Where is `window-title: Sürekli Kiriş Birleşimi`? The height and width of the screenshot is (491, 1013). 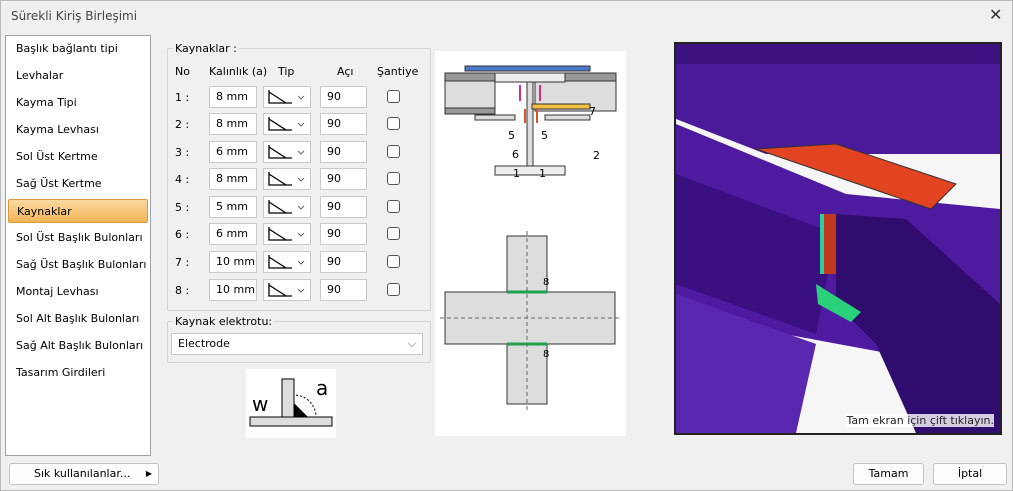 window-title: Sürekli Kiriş Birleşimi is located at coordinates (74, 16).